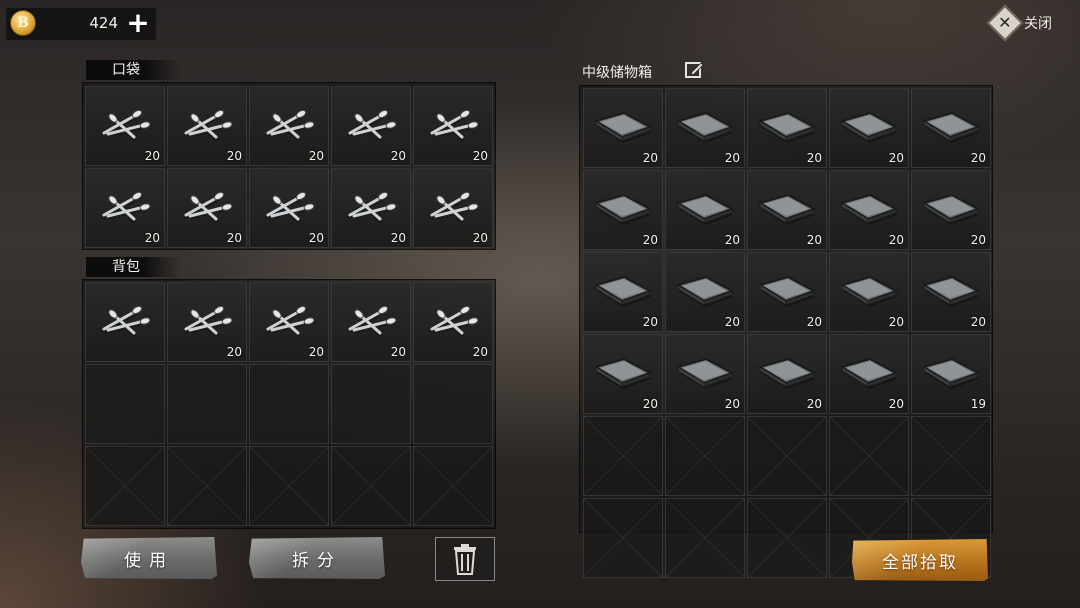 This screenshot has height=608, width=1080. Describe the element at coordinates (138, 23) in the screenshot. I see `add-currency-button: +` at that location.